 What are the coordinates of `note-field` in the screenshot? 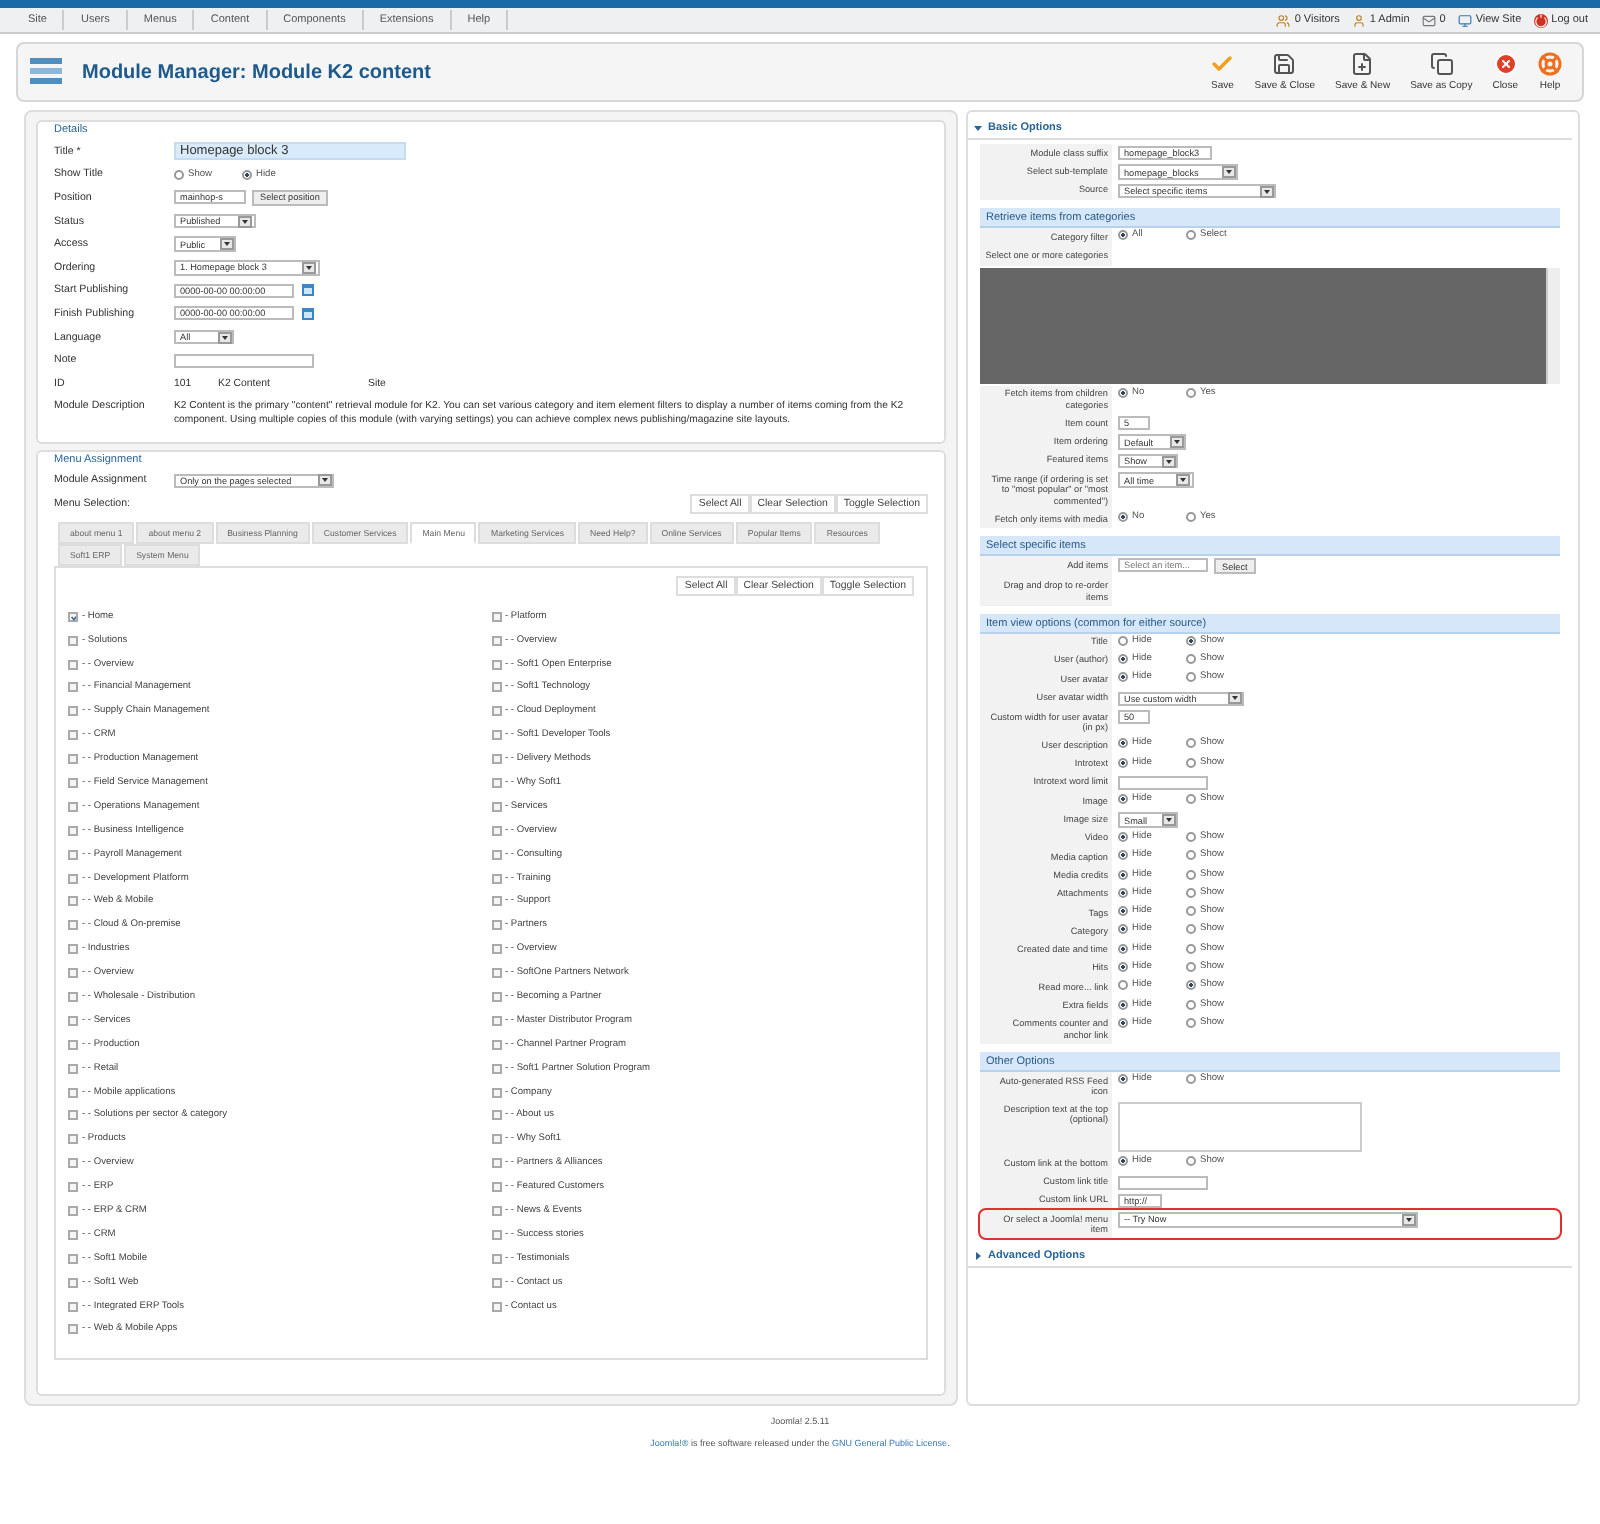 It's located at (244, 360).